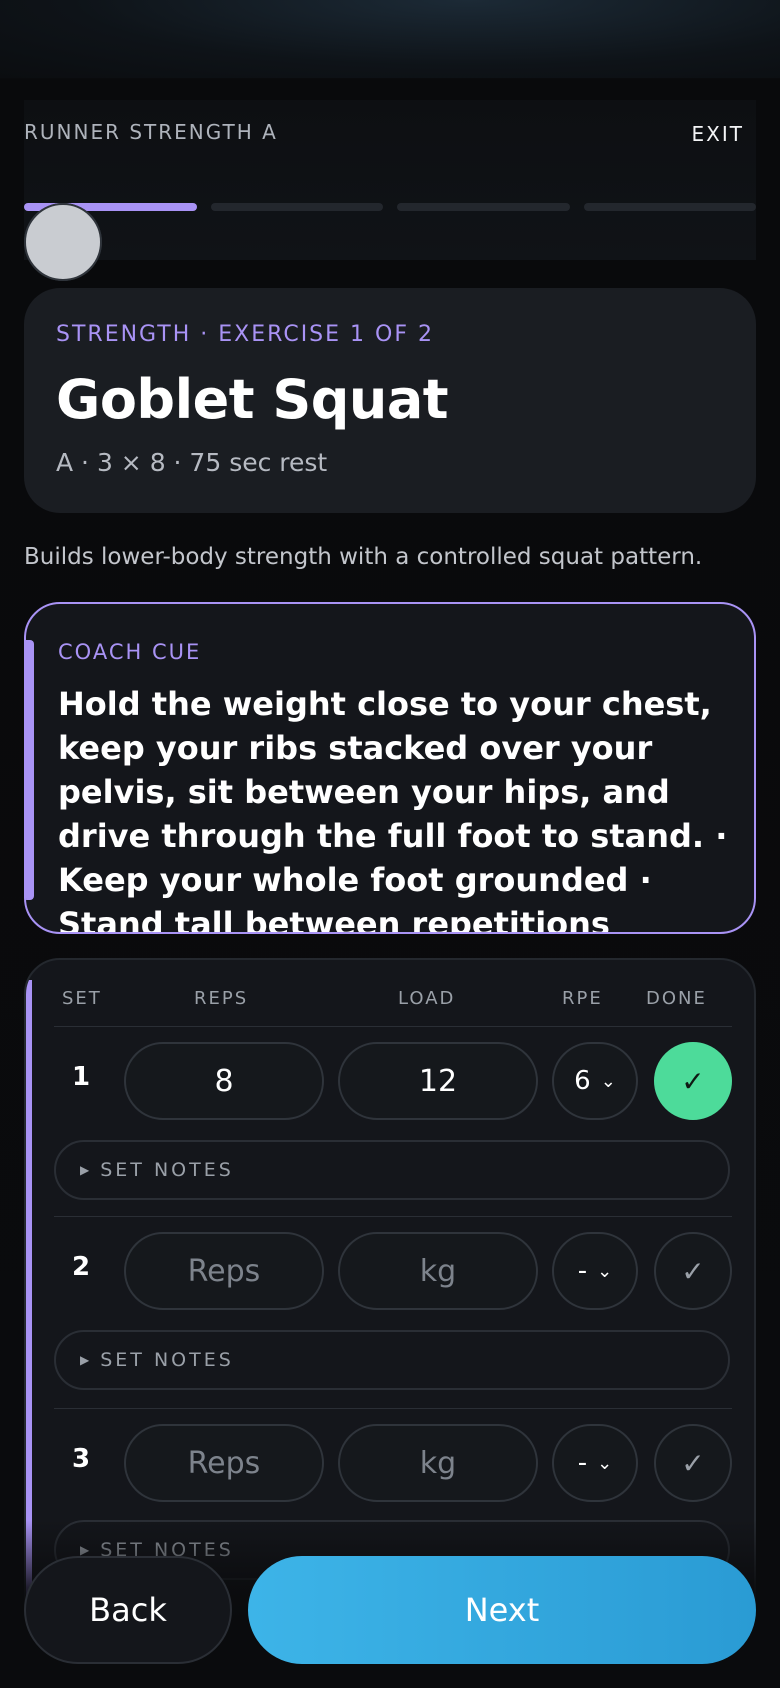 The width and height of the screenshot is (780, 1688). Describe the element at coordinates (81, 1077) in the screenshot. I see `set-number: 1` at that location.